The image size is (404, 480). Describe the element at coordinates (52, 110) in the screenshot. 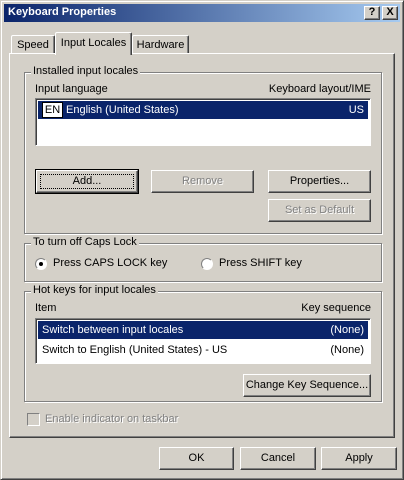

I see `language-badge: EN` at that location.